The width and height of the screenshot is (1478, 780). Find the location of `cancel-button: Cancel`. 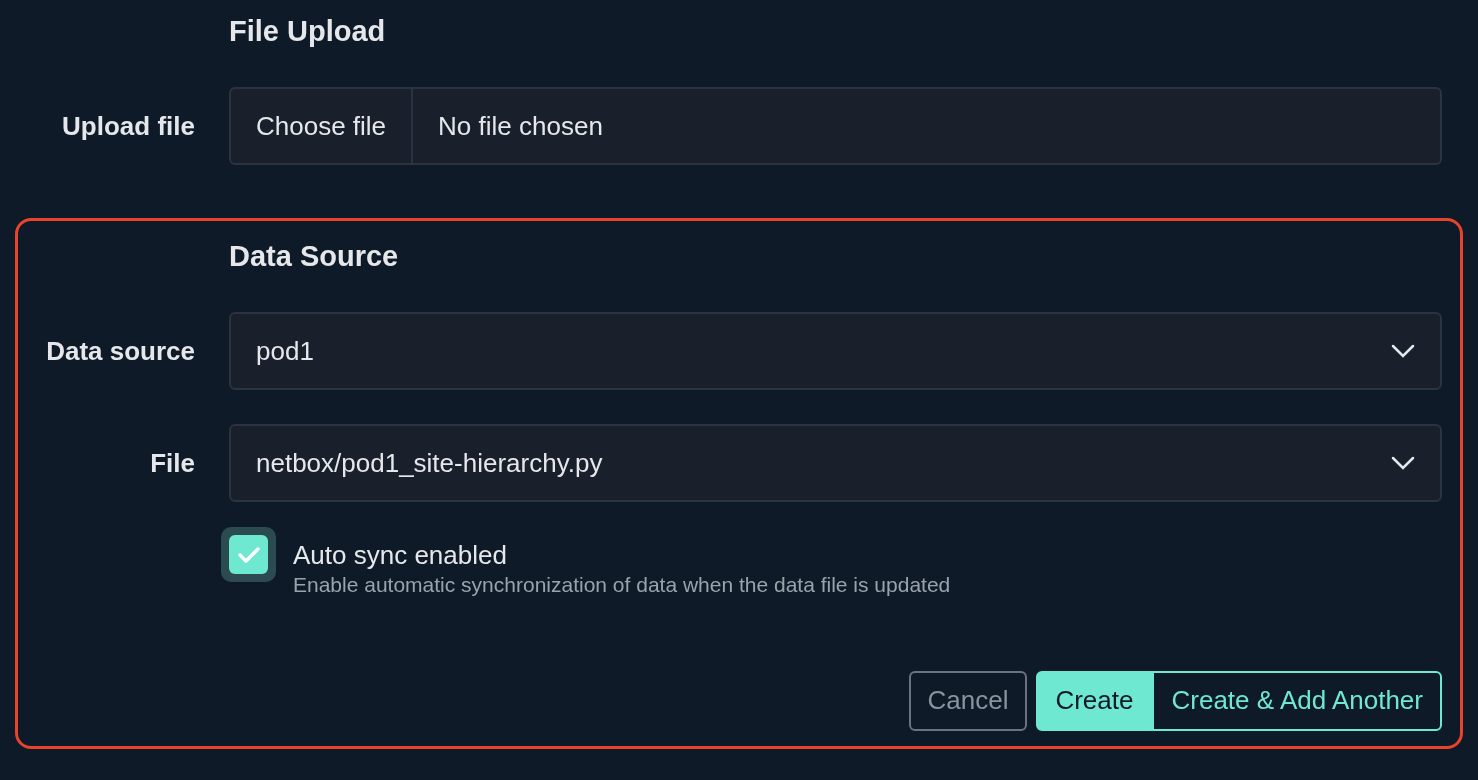

cancel-button: Cancel is located at coordinates (968, 700).